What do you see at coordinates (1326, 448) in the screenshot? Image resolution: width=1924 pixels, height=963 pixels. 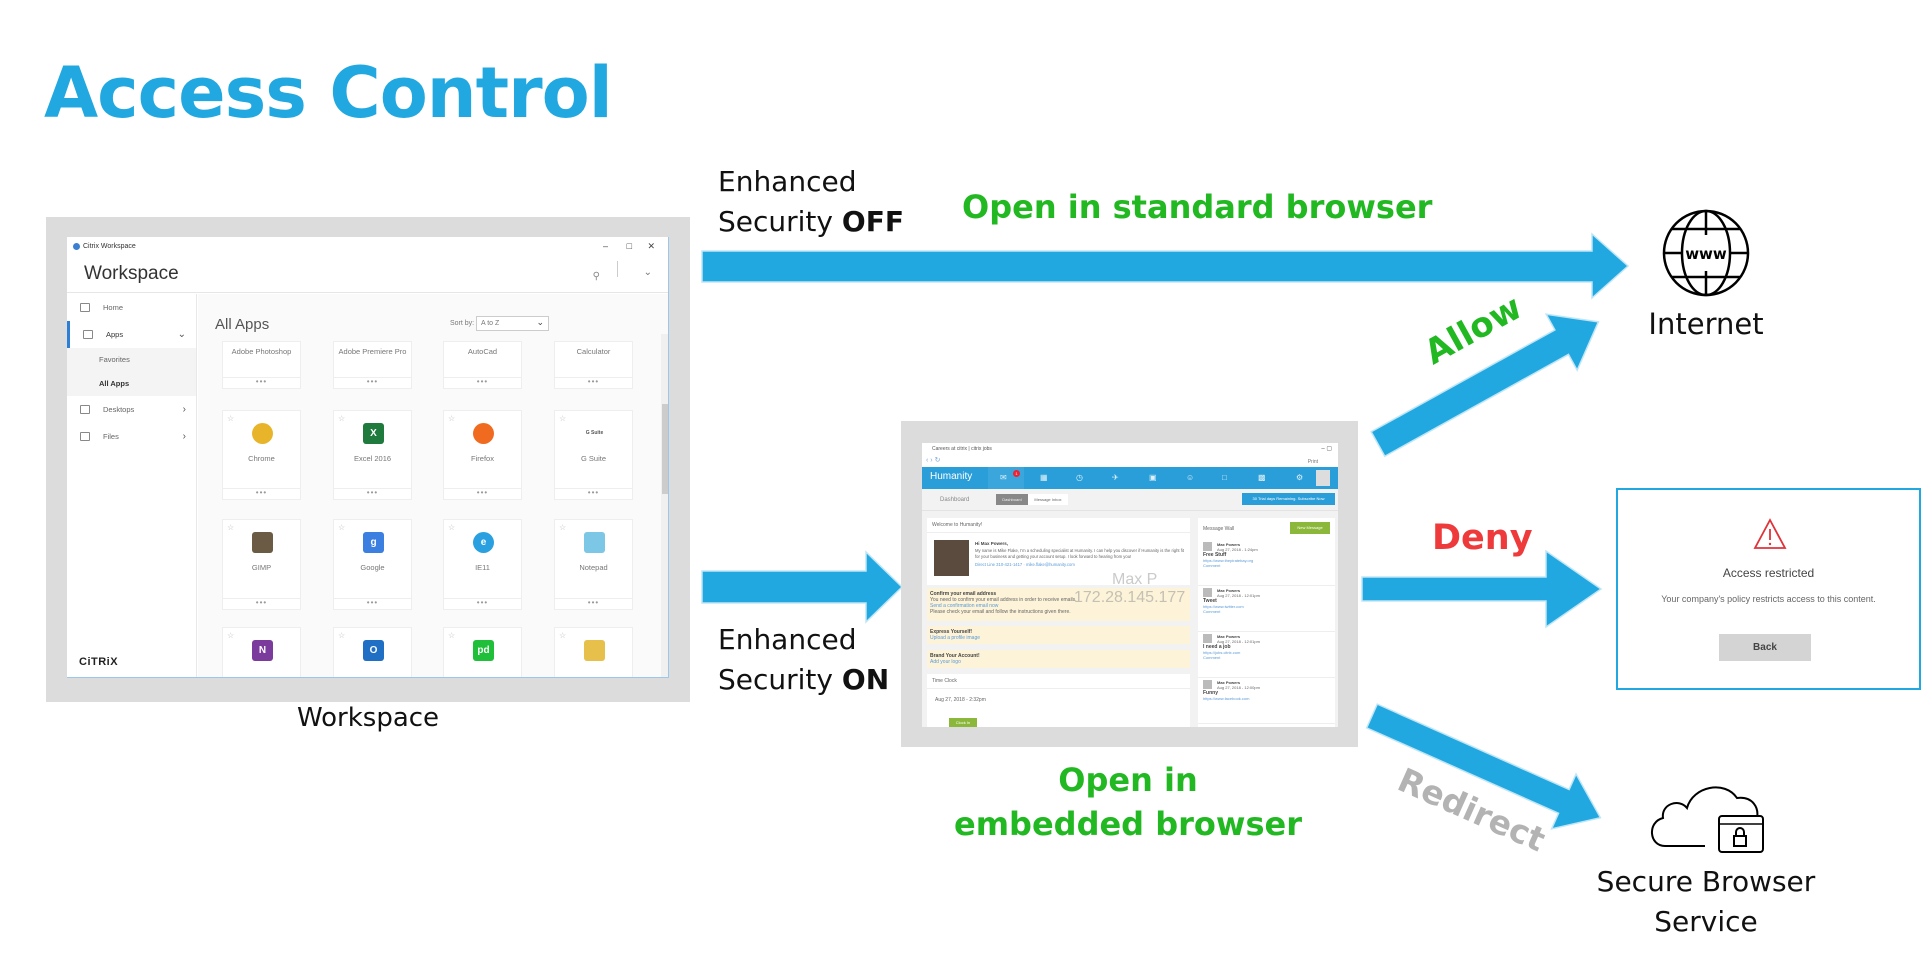 I see `window-controls: – ▢` at bounding box center [1326, 448].